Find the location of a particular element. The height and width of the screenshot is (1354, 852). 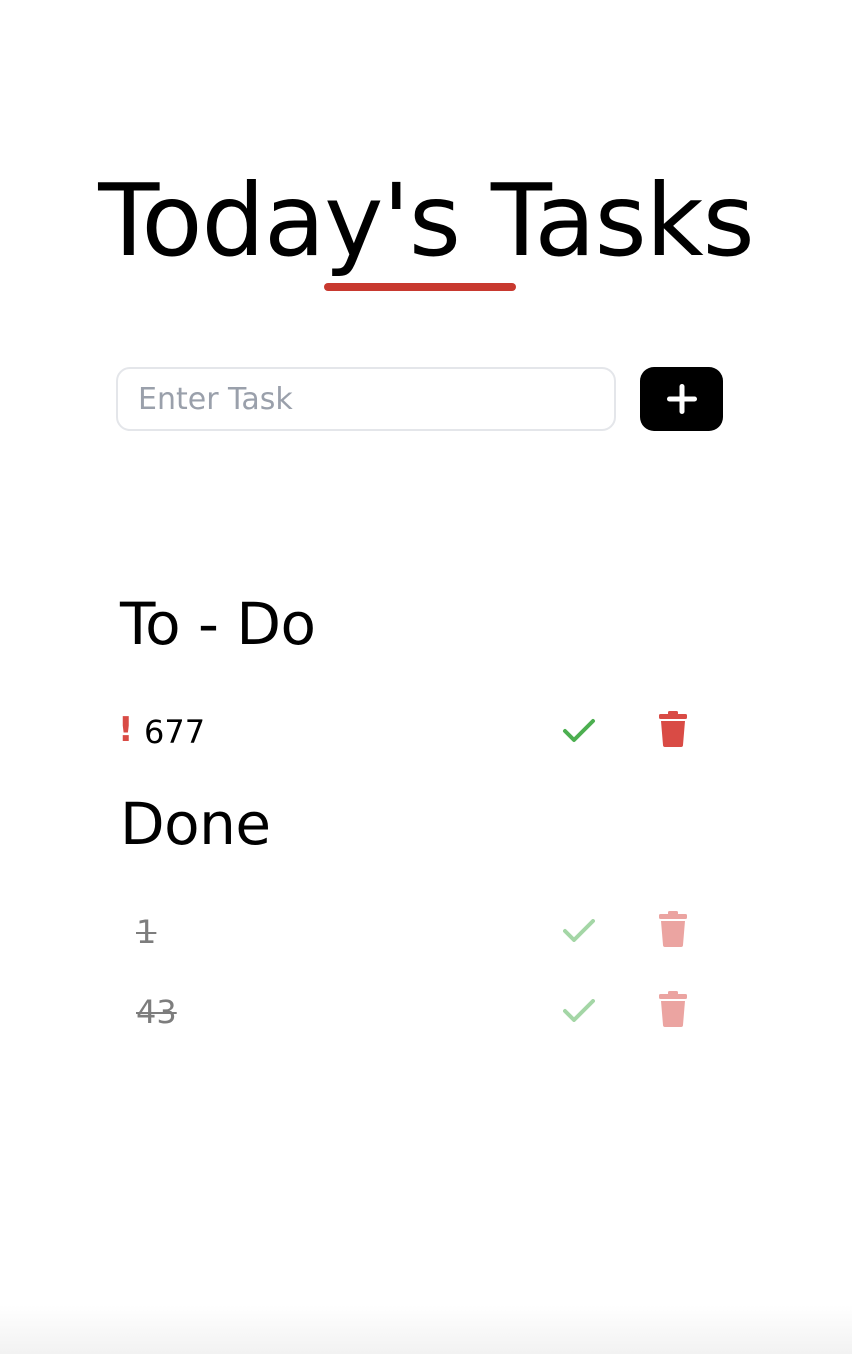

done-task-row: 43 is located at coordinates (416, 1013).